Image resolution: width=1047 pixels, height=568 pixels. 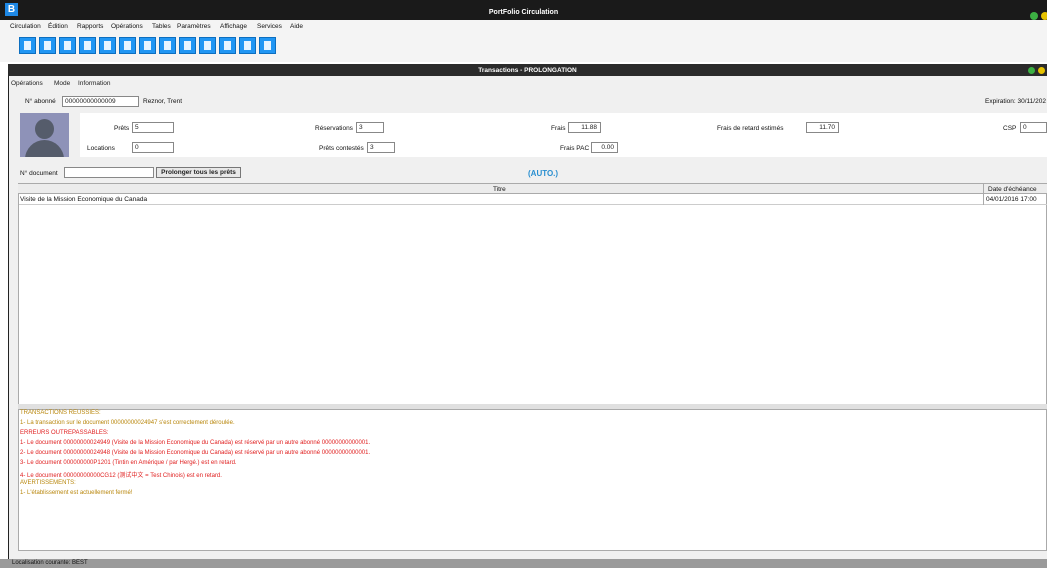 What do you see at coordinates (153, 147) in the screenshot?
I see `locations-field: 0` at bounding box center [153, 147].